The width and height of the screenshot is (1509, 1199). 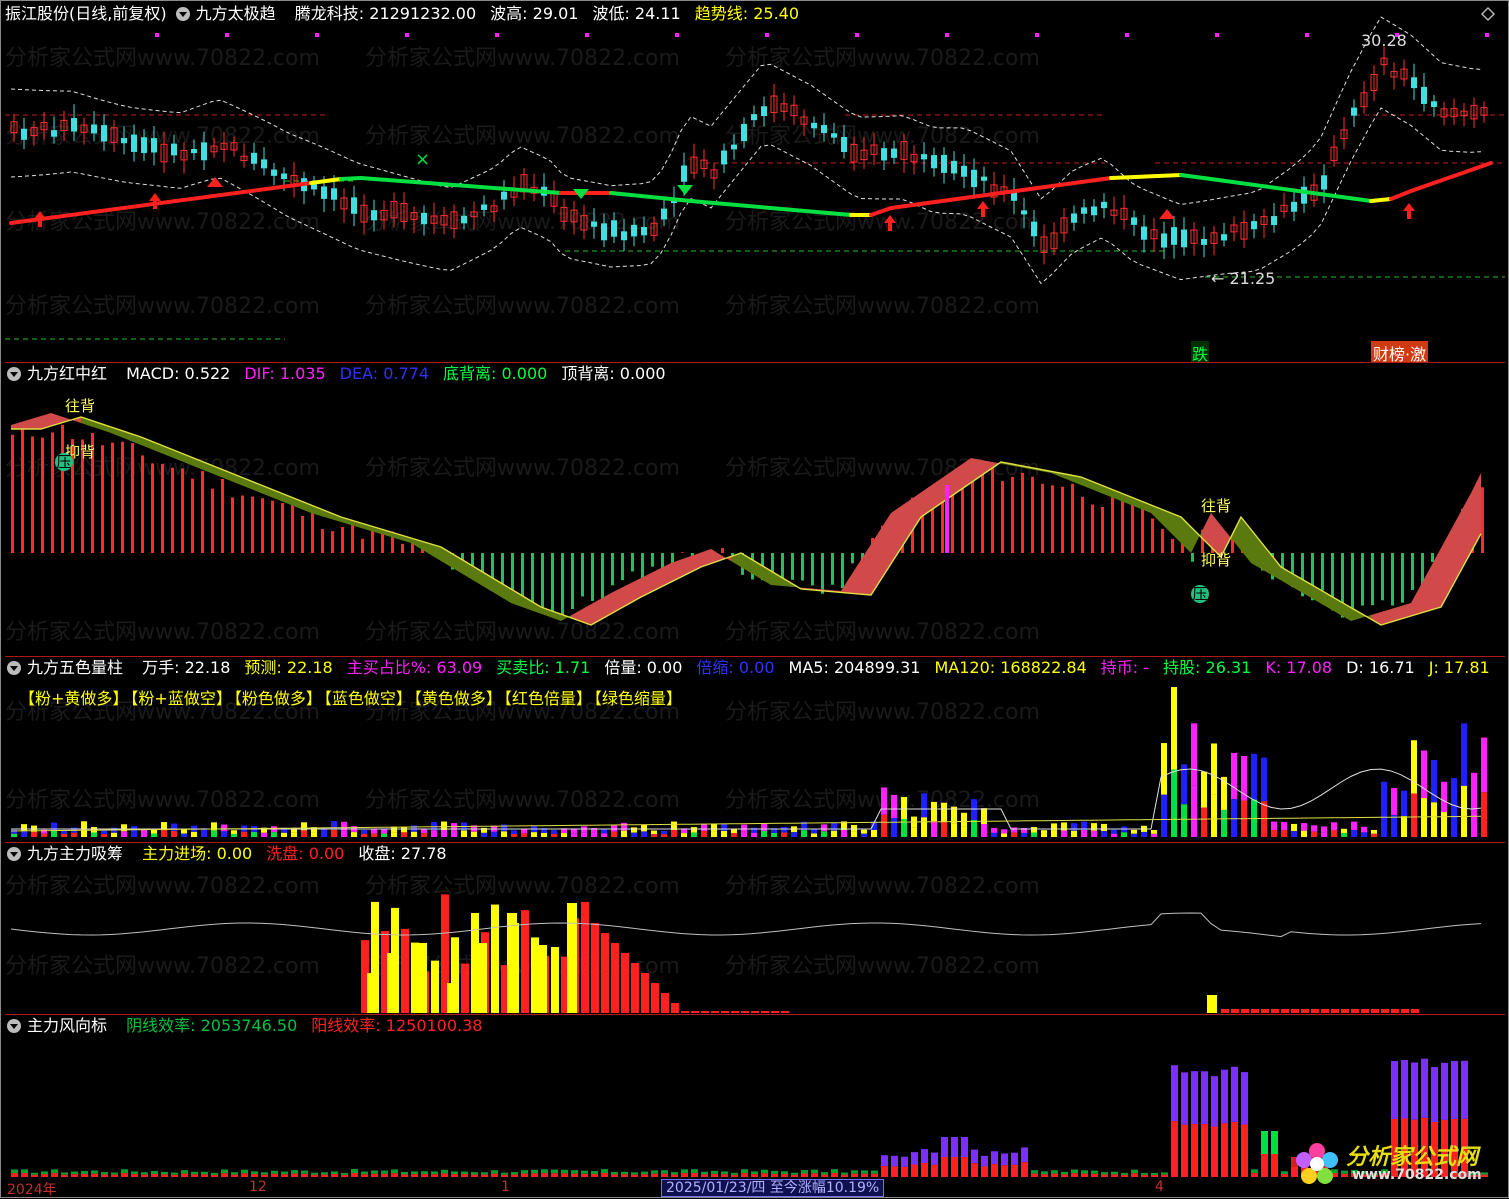 What do you see at coordinates (396, 1025) in the screenshot?
I see `wind-vane-value-1: 阳线效率: 1250100.38` at bounding box center [396, 1025].